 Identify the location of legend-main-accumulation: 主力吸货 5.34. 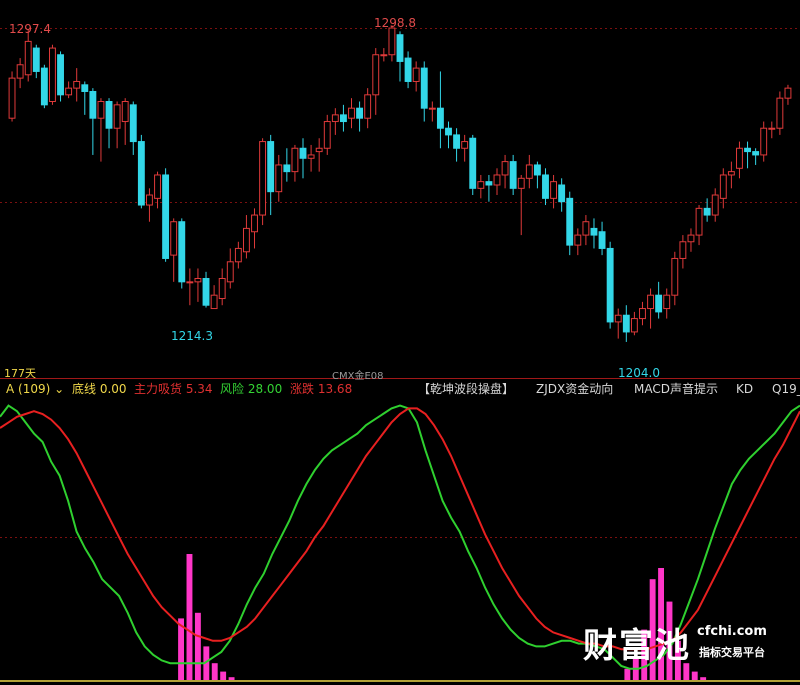
(173, 389).